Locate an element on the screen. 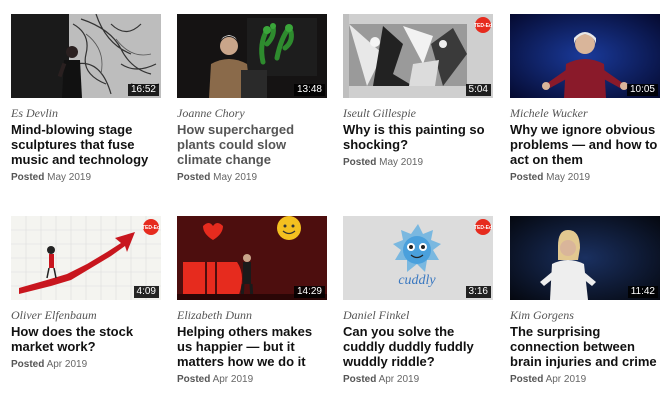 The image size is (670, 408). talk-thumbnail: 14:29 is located at coordinates (252, 258).